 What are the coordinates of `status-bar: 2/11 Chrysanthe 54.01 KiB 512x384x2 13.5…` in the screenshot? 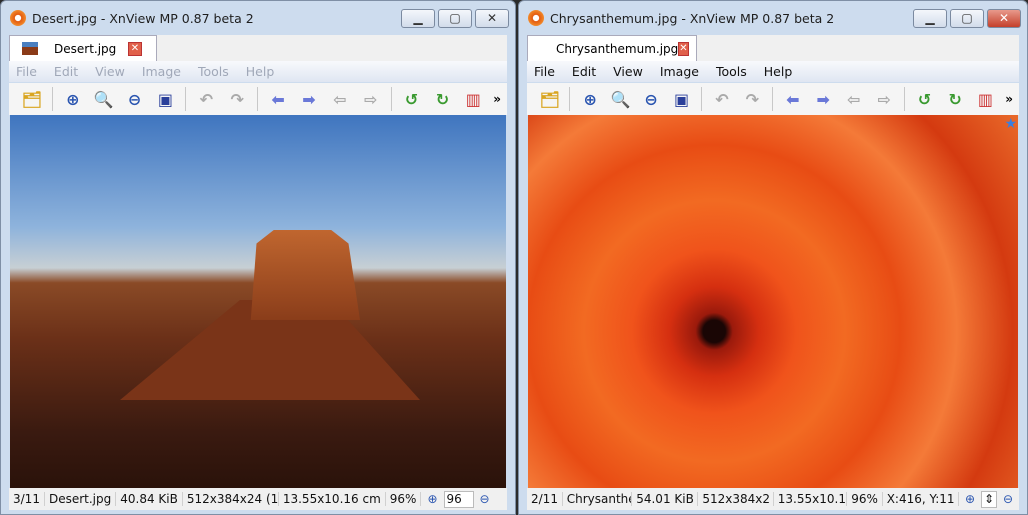 It's located at (773, 499).